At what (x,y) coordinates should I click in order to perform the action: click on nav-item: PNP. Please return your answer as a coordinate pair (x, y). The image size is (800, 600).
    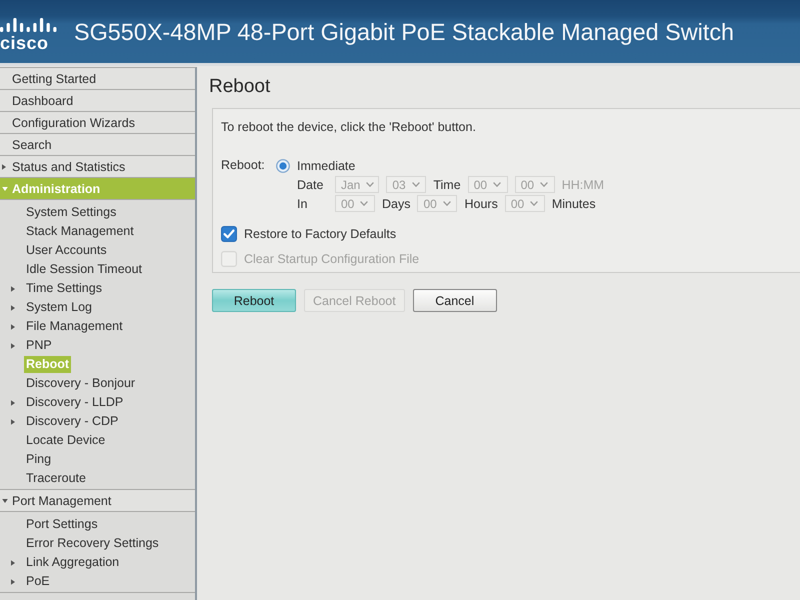
    Looking at the image, I should click on (39, 345).